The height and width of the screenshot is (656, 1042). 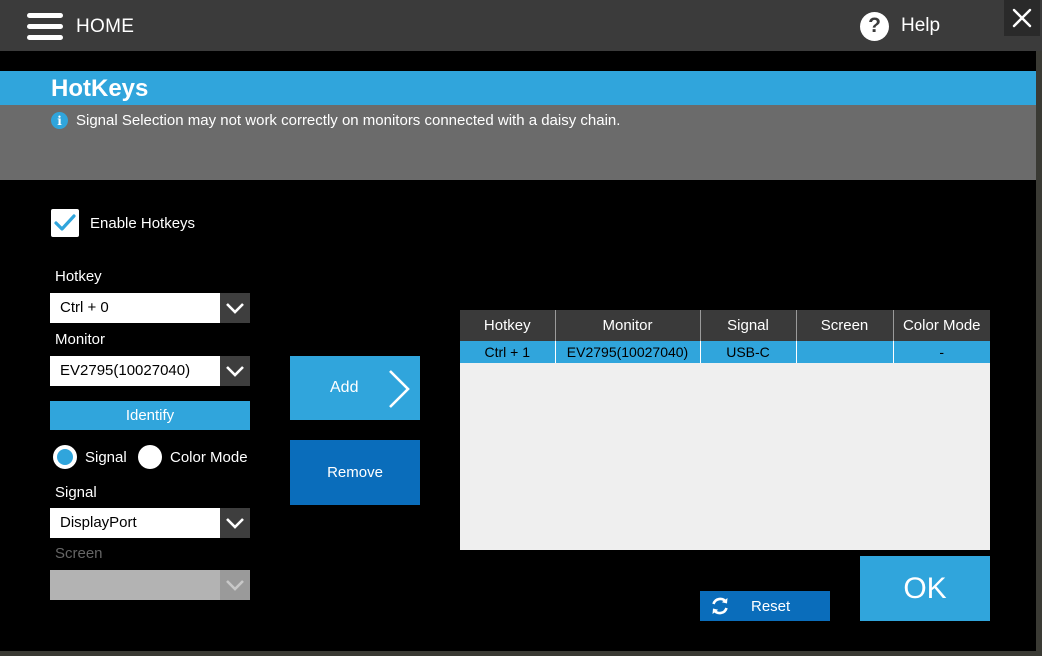 What do you see at coordinates (344, 387) in the screenshot?
I see `add-label: Add` at bounding box center [344, 387].